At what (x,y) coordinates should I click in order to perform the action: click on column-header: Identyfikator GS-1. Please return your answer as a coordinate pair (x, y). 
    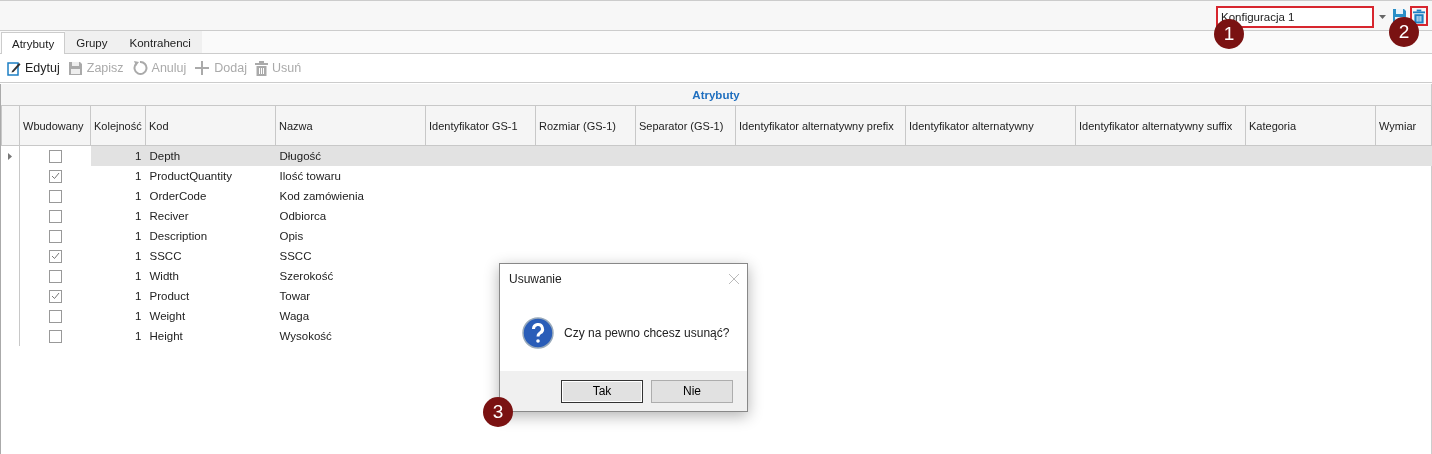
    Looking at the image, I should click on (480, 126).